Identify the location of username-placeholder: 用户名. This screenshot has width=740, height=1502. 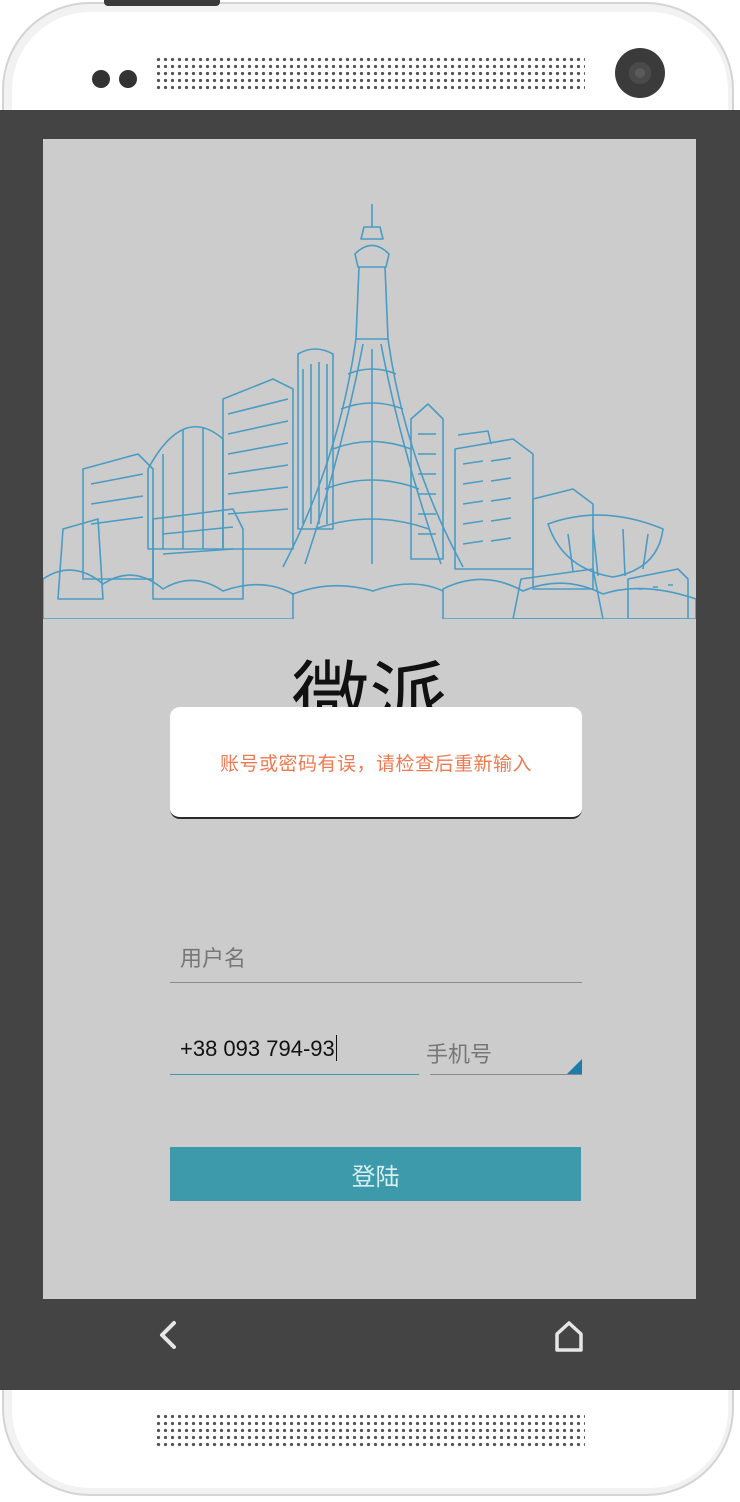
(213, 959).